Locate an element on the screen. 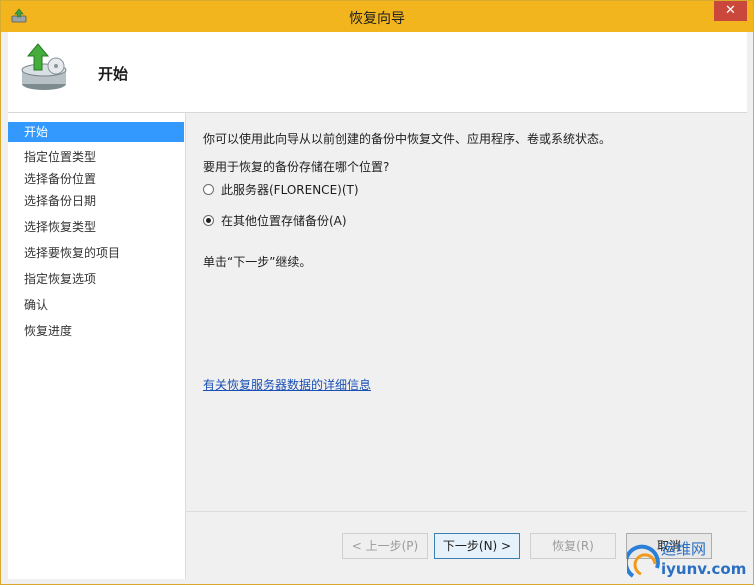 The height and width of the screenshot is (587, 756). restore-button: 恢复(R) is located at coordinates (573, 546).